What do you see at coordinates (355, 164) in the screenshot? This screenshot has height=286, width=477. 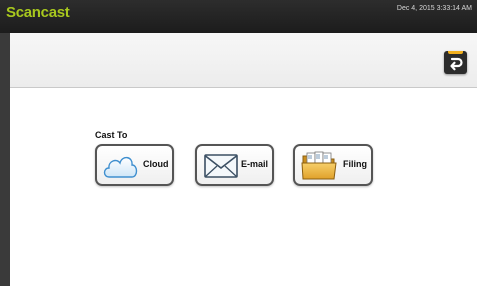 I see `filing-button-label: Filing` at bounding box center [355, 164].